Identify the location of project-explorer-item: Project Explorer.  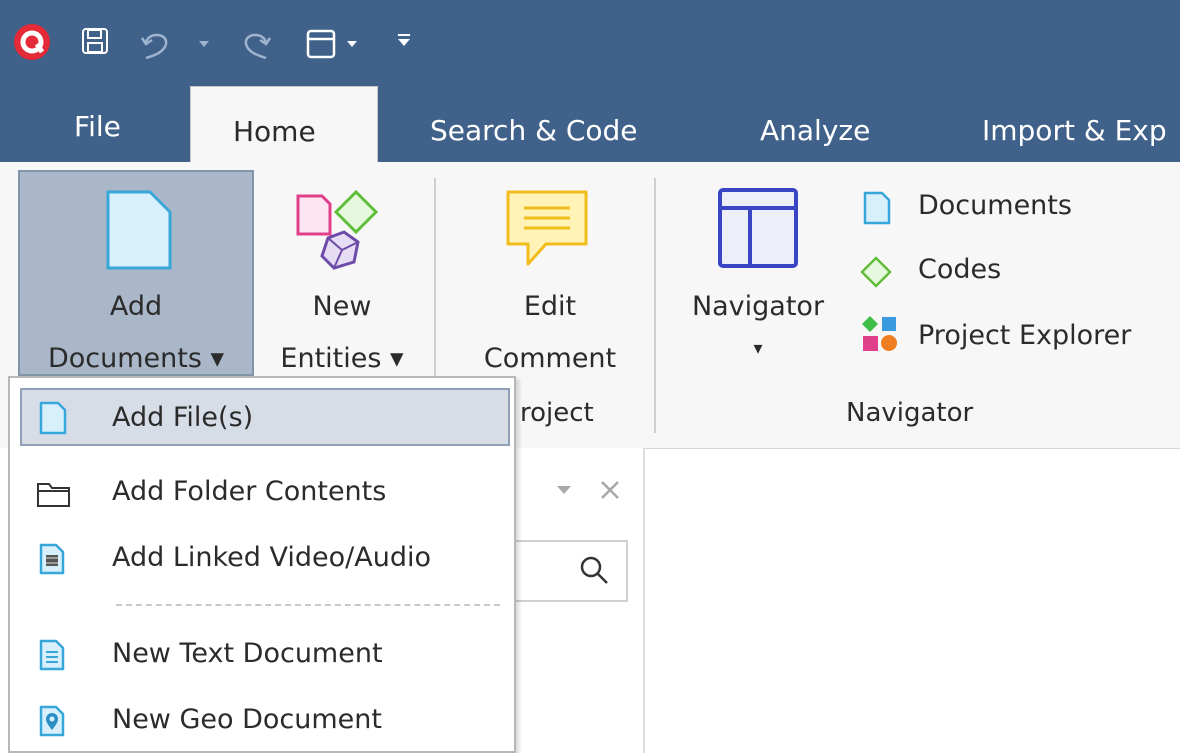
(1024, 335).